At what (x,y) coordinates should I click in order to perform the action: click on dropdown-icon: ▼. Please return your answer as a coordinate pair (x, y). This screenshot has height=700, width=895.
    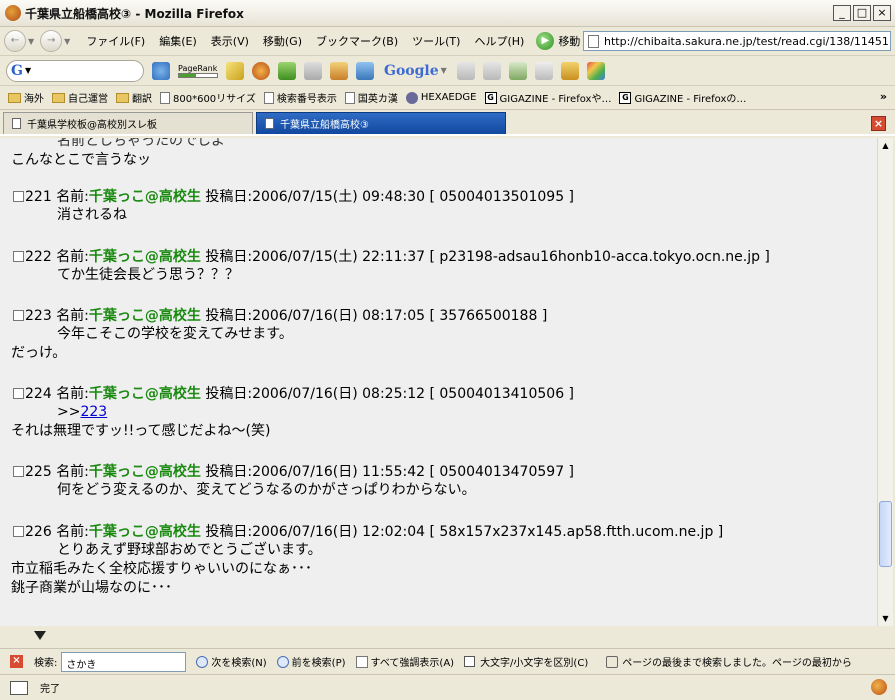
    Looking at the image, I should click on (28, 70).